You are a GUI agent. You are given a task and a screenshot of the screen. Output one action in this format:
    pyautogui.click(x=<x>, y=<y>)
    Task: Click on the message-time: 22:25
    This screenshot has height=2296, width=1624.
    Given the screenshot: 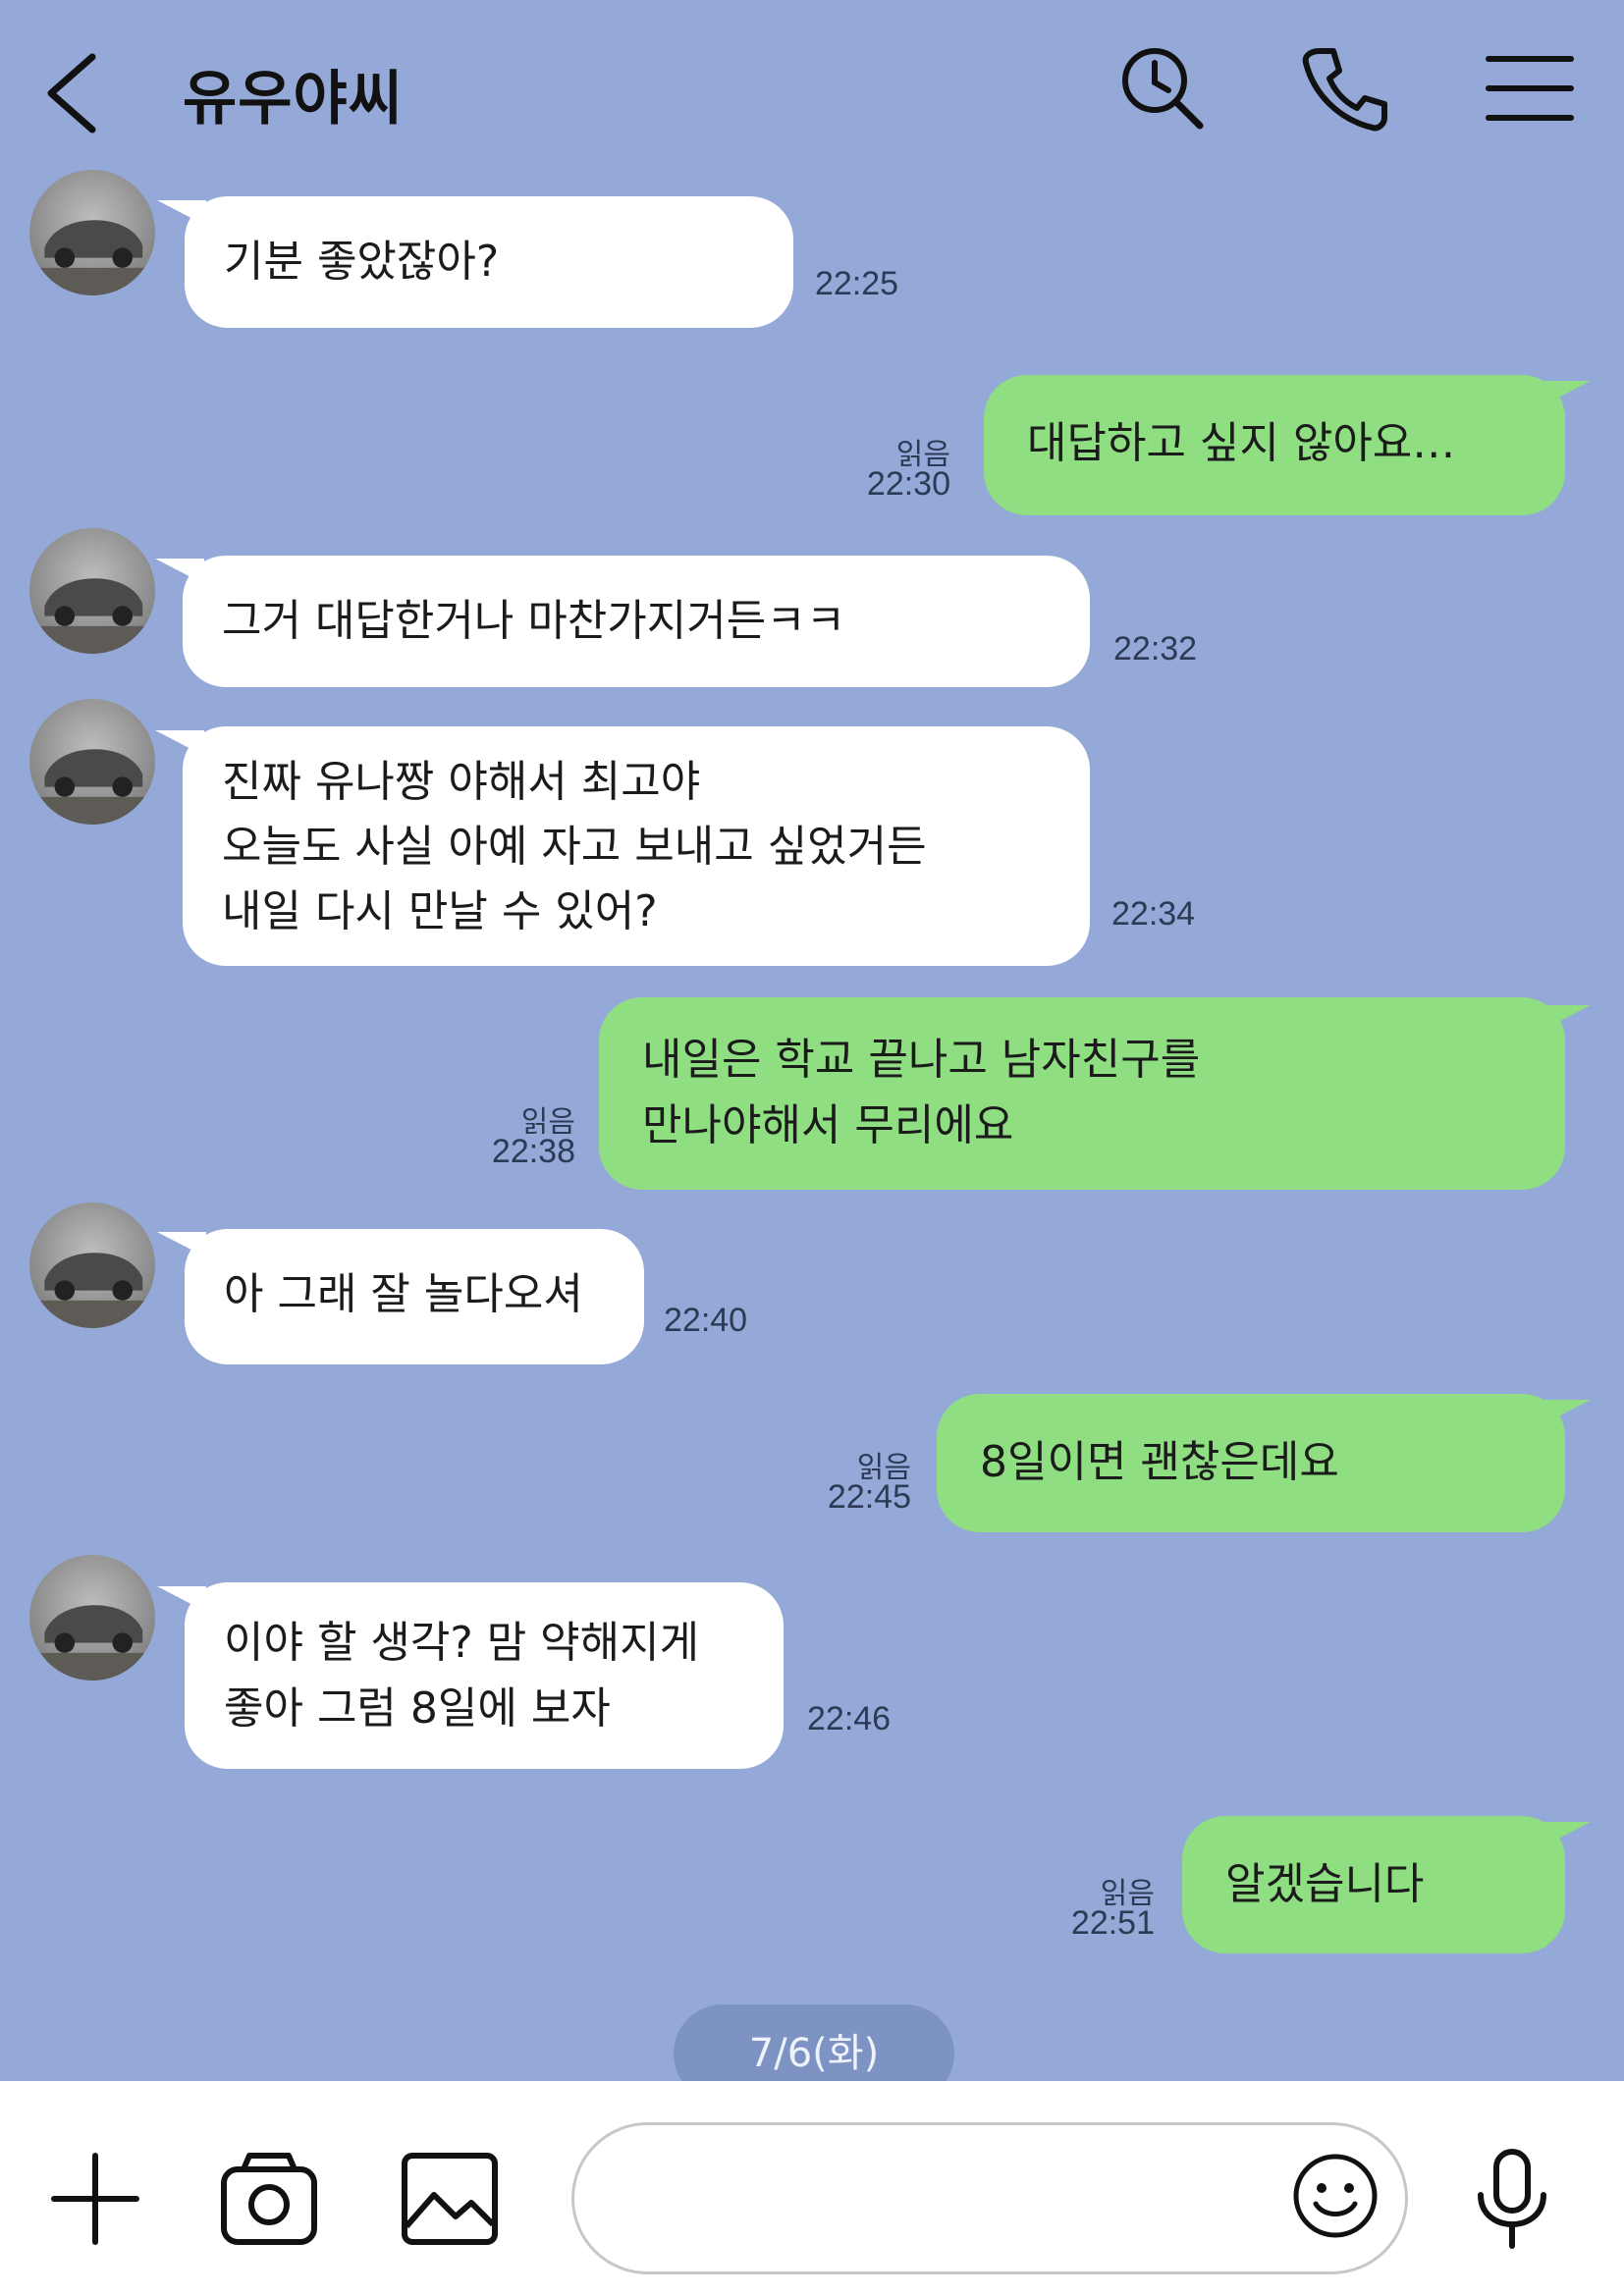 What is the action you would take?
    pyautogui.click(x=857, y=283)
    